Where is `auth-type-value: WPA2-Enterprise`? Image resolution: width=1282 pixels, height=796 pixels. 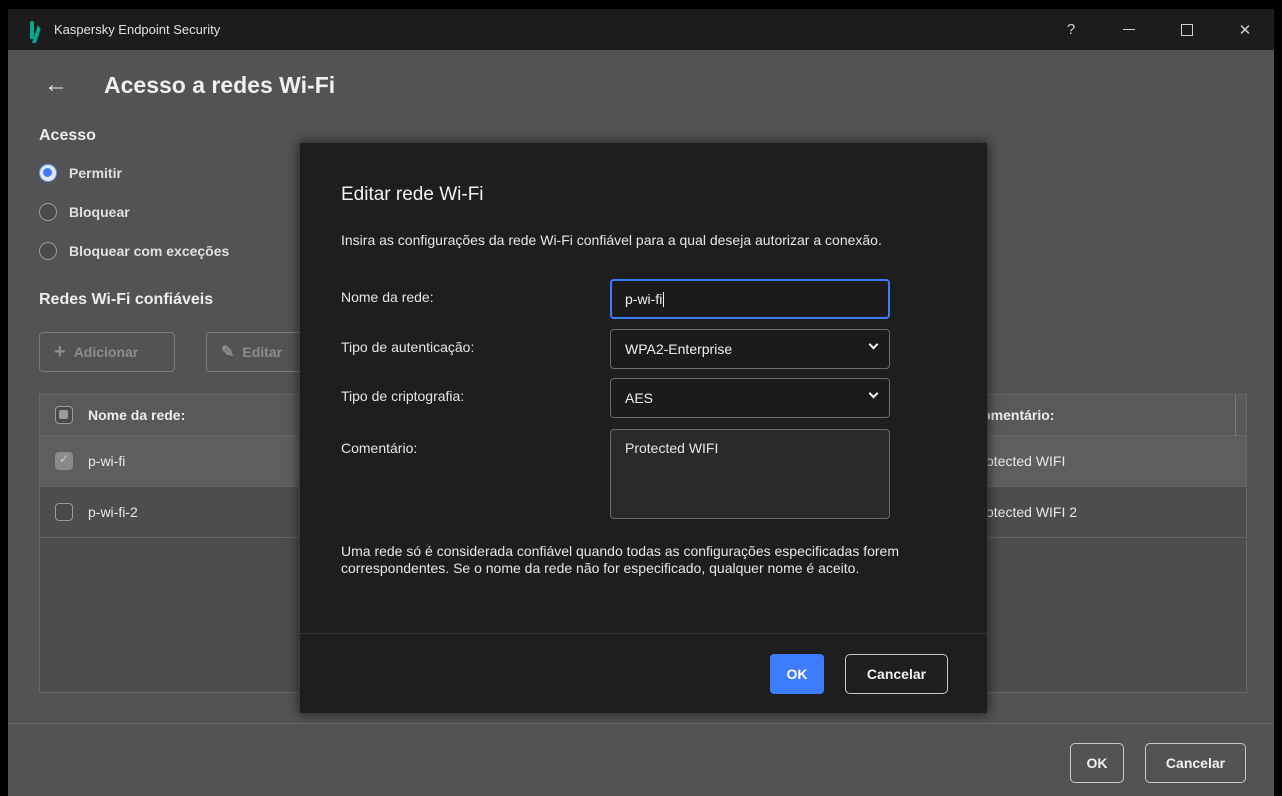 auth-type-value: WPA2-Enterprise is located at coordinates (679, 349).